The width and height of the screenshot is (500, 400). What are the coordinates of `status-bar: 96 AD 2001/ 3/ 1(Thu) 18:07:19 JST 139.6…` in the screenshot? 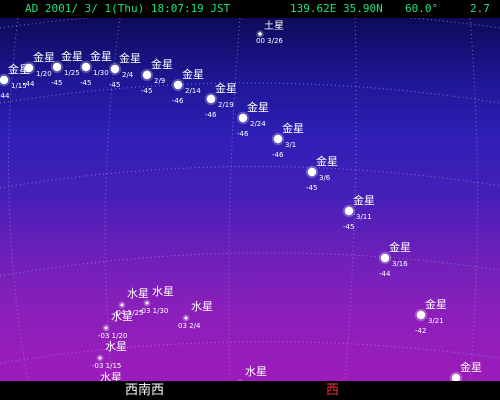 It's located at (250, 17).